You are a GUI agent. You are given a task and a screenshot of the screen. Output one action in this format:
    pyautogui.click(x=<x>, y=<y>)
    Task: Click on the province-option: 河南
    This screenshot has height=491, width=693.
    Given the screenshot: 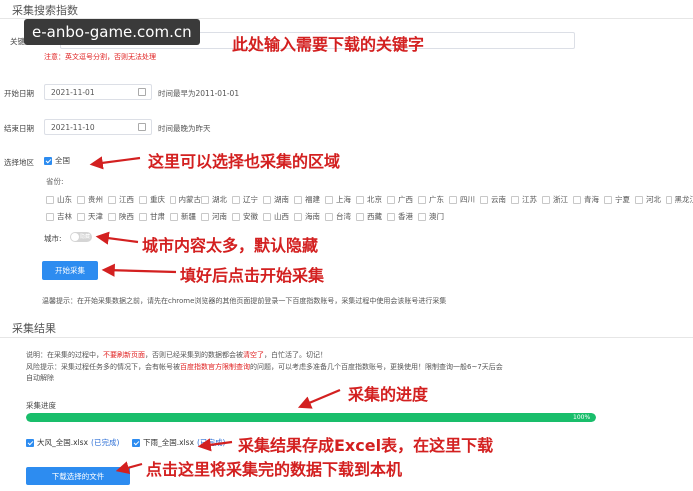 What is the action you would take?
    pyautogui.click(x=216, y=216)
    